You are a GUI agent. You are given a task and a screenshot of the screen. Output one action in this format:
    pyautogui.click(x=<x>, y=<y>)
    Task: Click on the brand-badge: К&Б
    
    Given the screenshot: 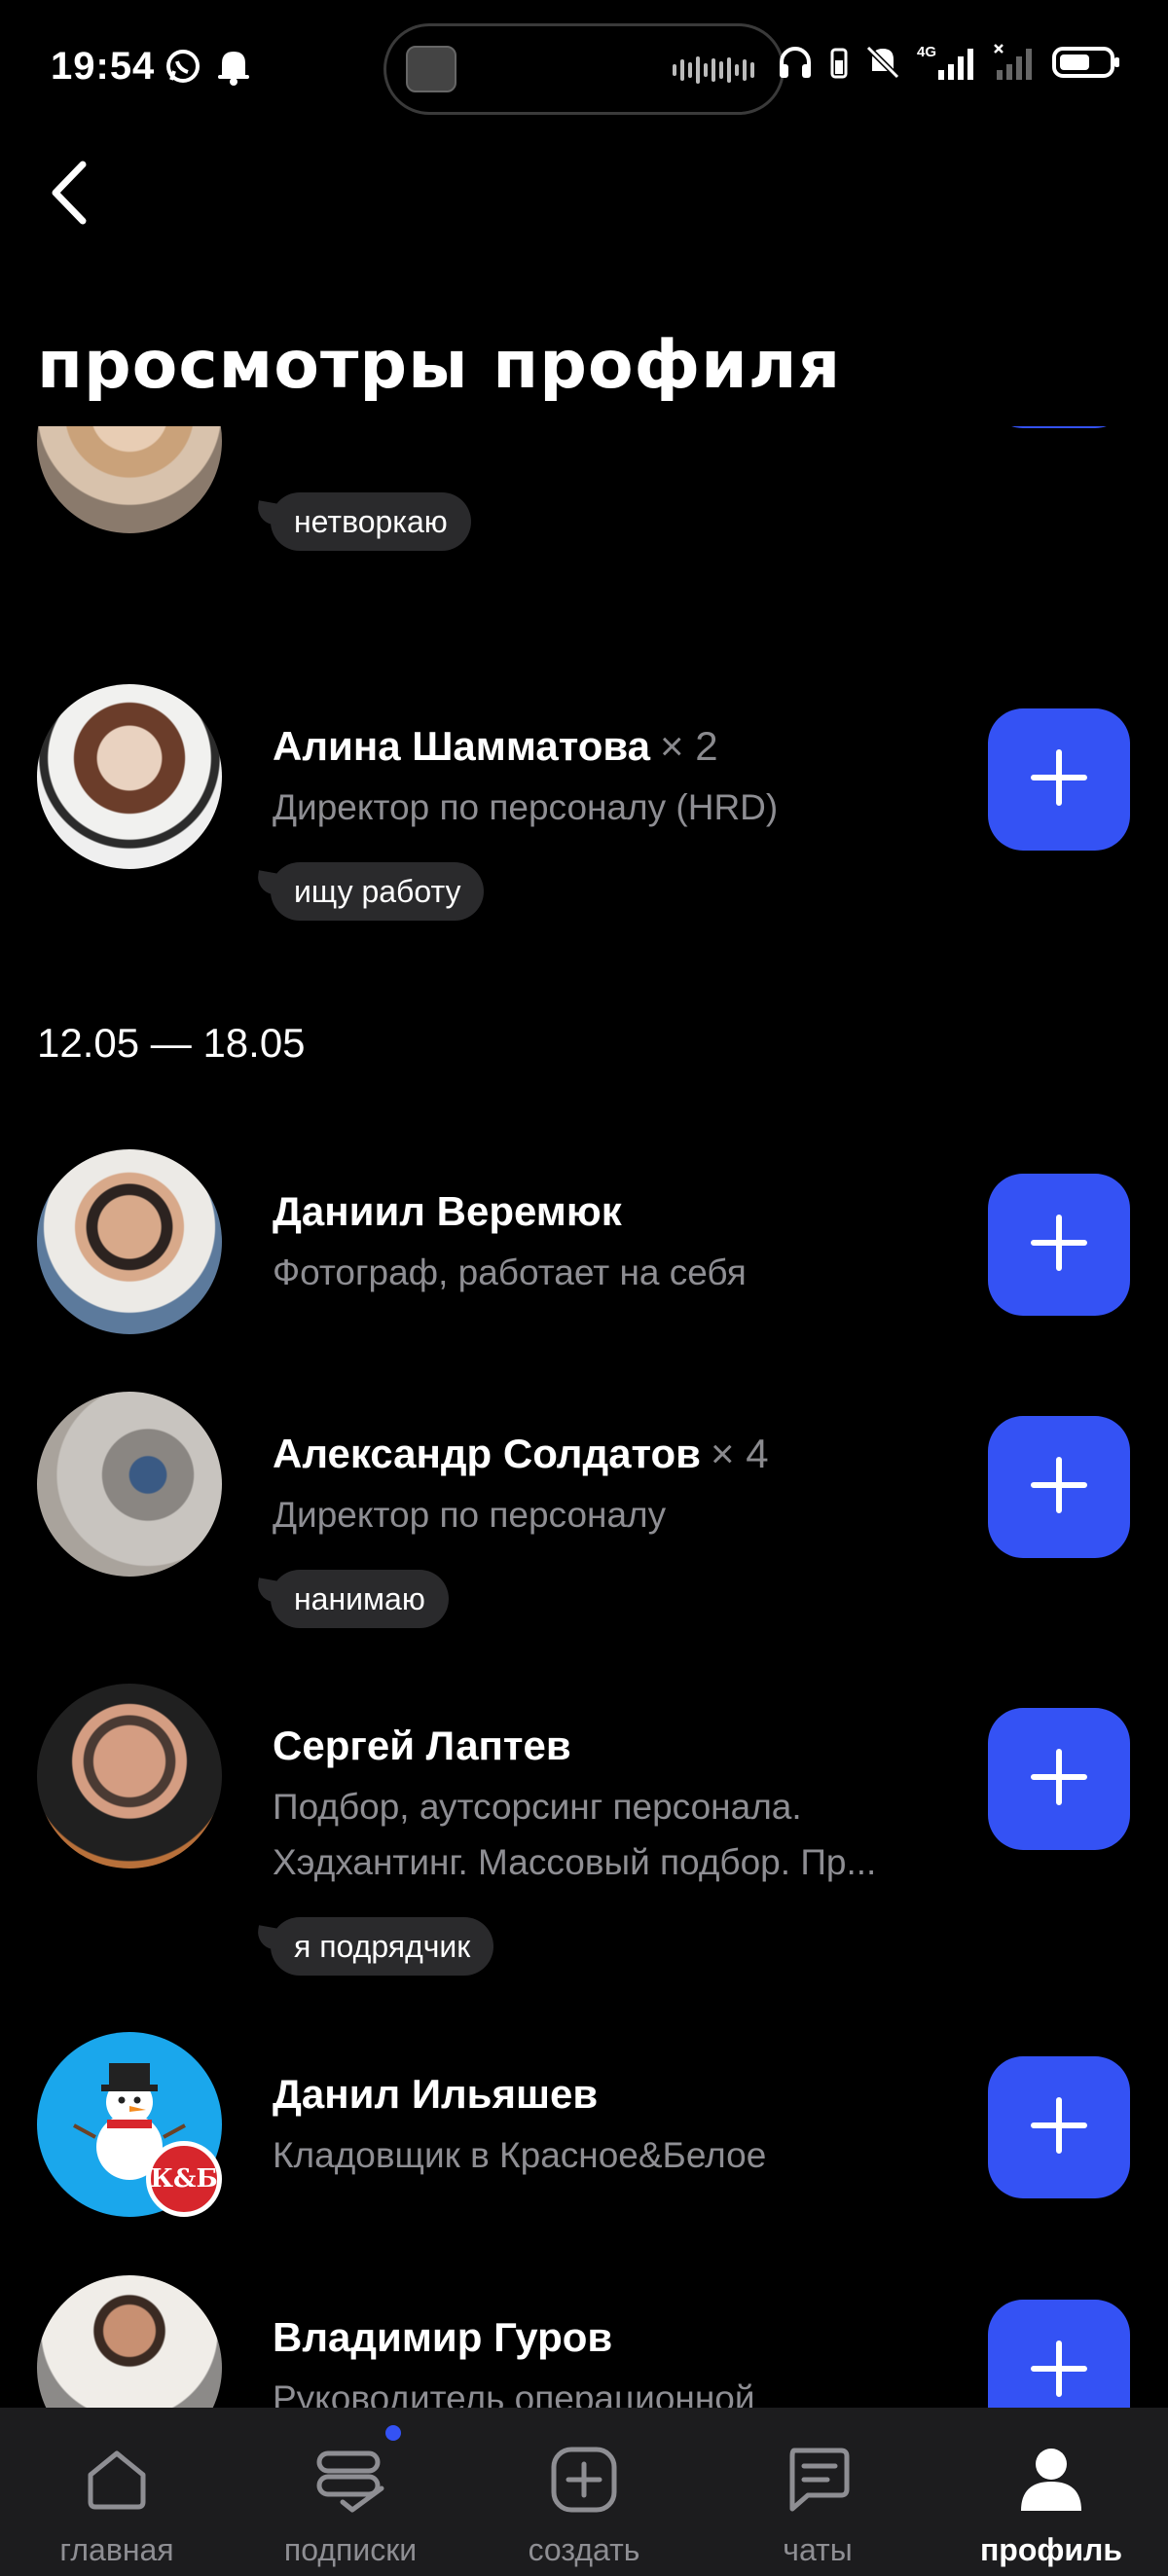 What is the action you would take?
    pyautogui.click(x=184, y=2179)
    